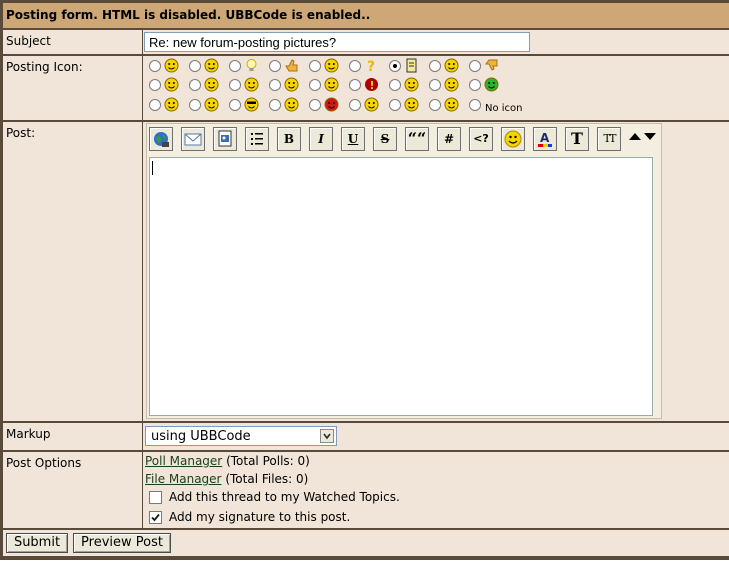 The image size is (729, 564). I want to click on poll-manager-link: Poll Manager, so click(183, 461).